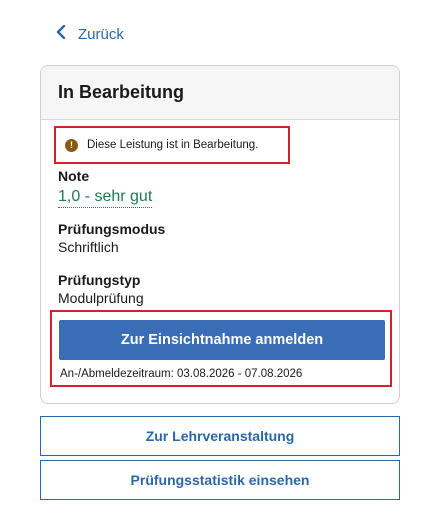  What do you see at coordinates (105, 197) in the screenshot?
I see `grade-value: 1,0 - sehr gut` at bounding box center [105, 197].